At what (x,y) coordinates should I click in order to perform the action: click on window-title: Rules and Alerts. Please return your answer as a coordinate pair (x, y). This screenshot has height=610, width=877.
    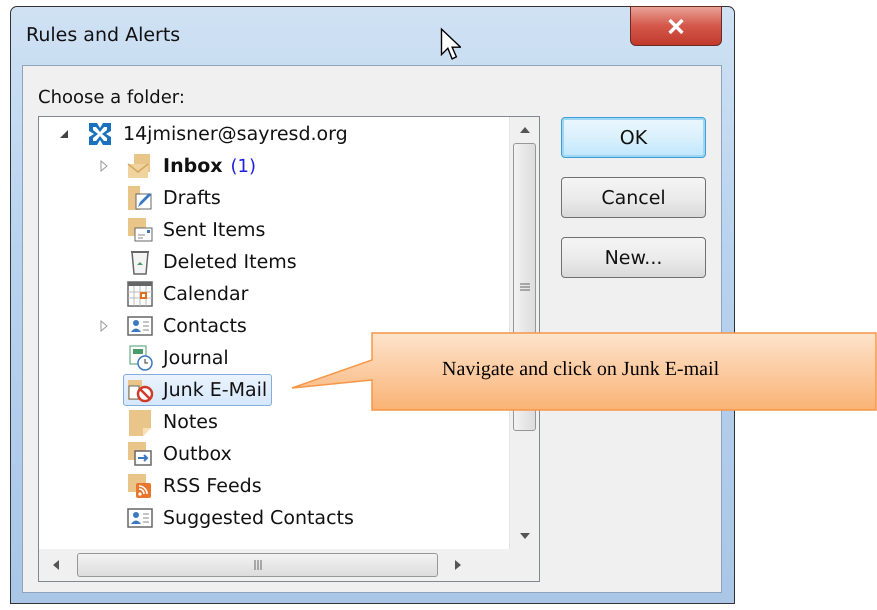
    Looking at the image, I should click on (103, 35).